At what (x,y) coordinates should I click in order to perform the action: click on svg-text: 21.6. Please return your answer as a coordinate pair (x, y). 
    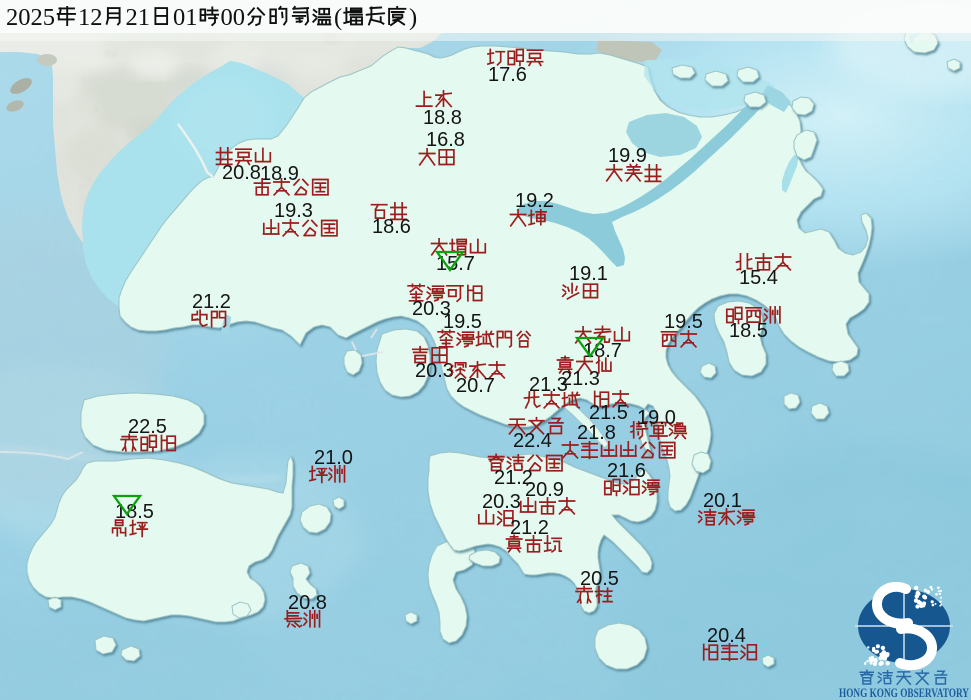
    Looking at the image, I should click on (626, 471).